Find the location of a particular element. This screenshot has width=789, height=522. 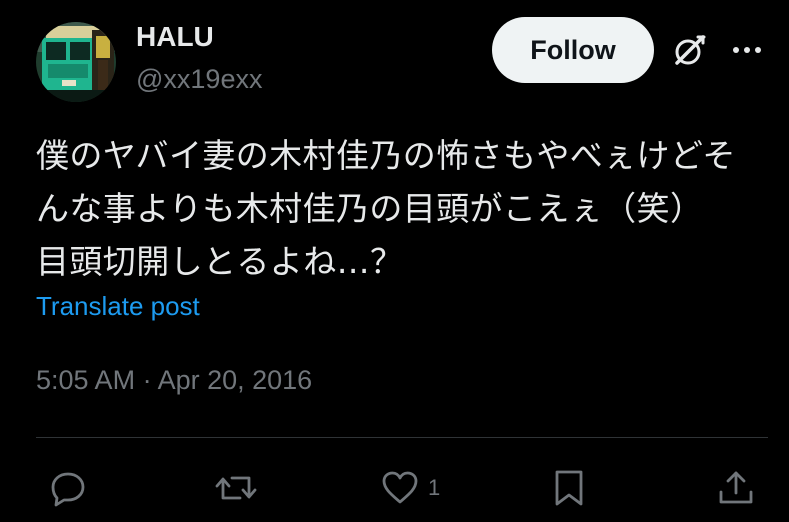

reply-icon is located at coordinates (68, 489).